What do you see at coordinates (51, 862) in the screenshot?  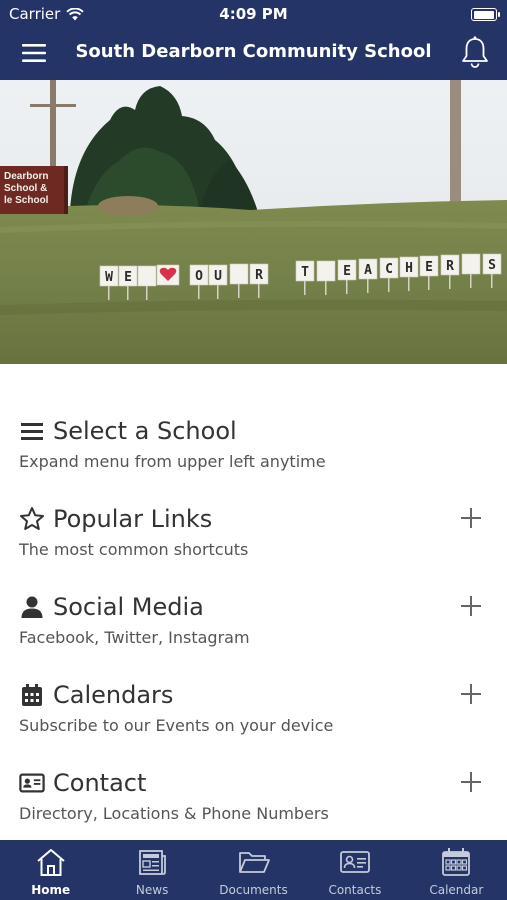 I see `home-icon` at bounding box center [51, 862].